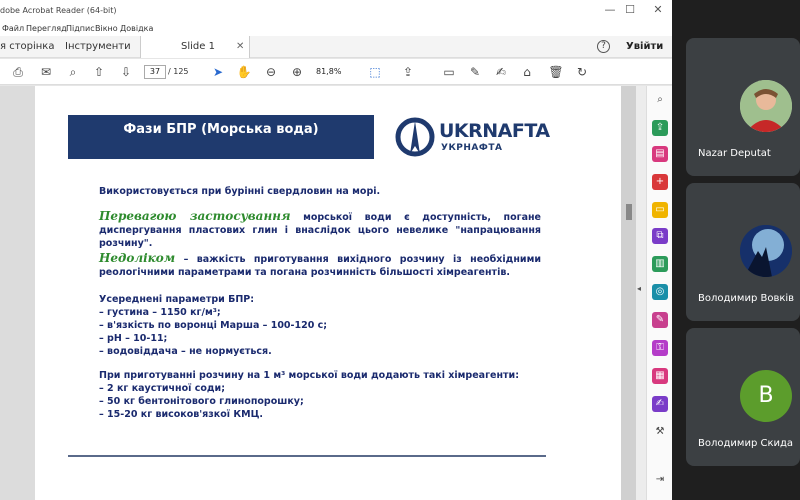 Image resolution: width=800 pixels, height=500 pixels. I want to click on participant-tile: Володимир Вовків, so click(743, 252).